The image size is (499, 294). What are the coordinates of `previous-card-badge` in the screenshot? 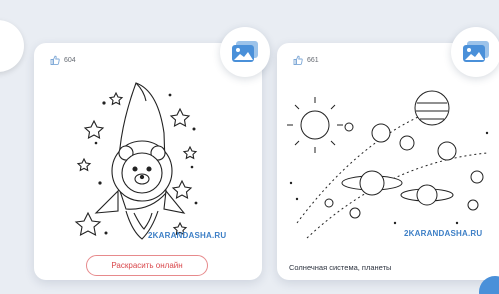 It's located at (12, 46).